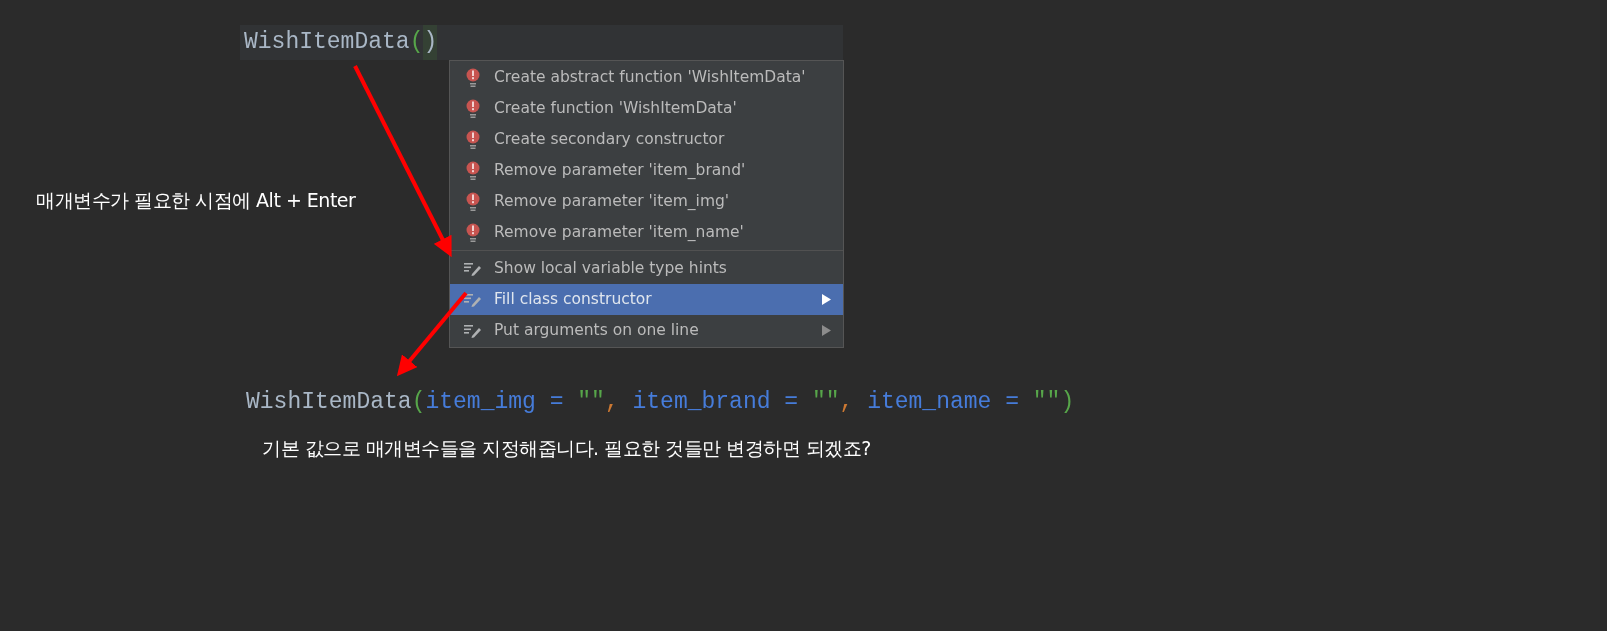 This screenshot has width=1607, height=631. Describe the element at coordinates (646, 139) in the screenshot. I see `menu-item: Create secondary constructor` at that location.